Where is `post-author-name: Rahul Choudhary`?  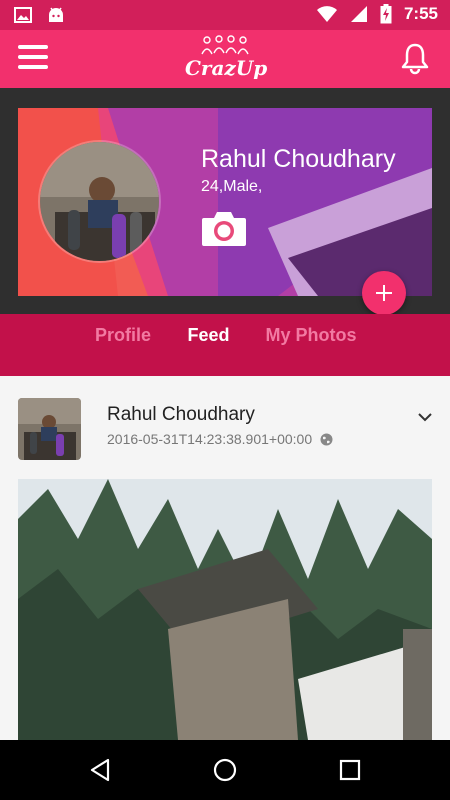 post-author-name: Rahul Choudhary is located at coordinates (181, 415).